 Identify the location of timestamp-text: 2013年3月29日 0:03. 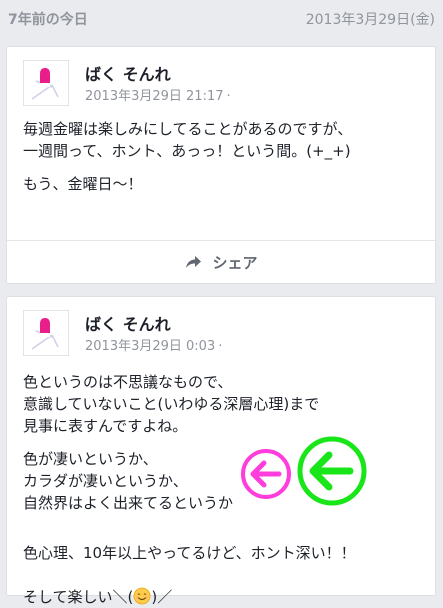
(150, 346).